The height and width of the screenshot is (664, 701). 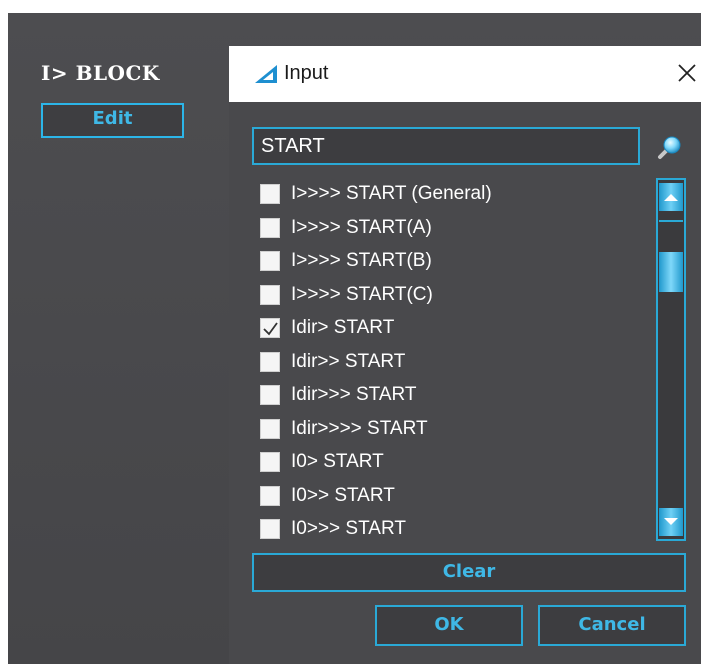 I want to click on arrow-up-icon, so click(x=671, y=197).